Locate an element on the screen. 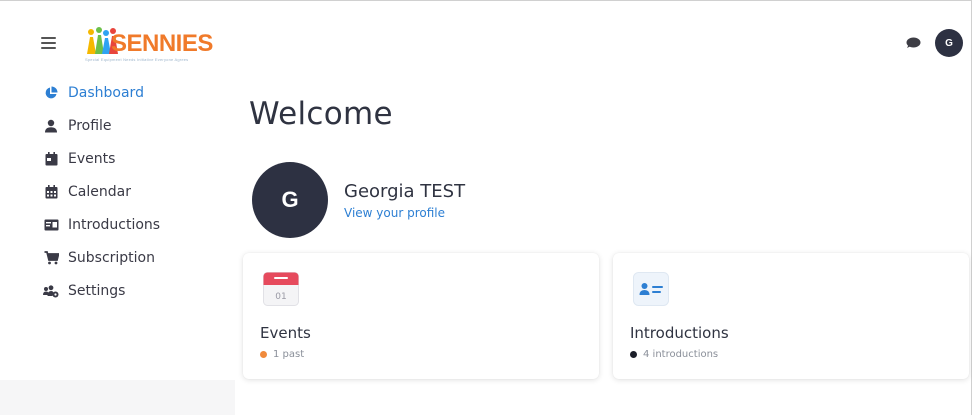  logo-text: SENNIES is located at coordinates (162, 43).